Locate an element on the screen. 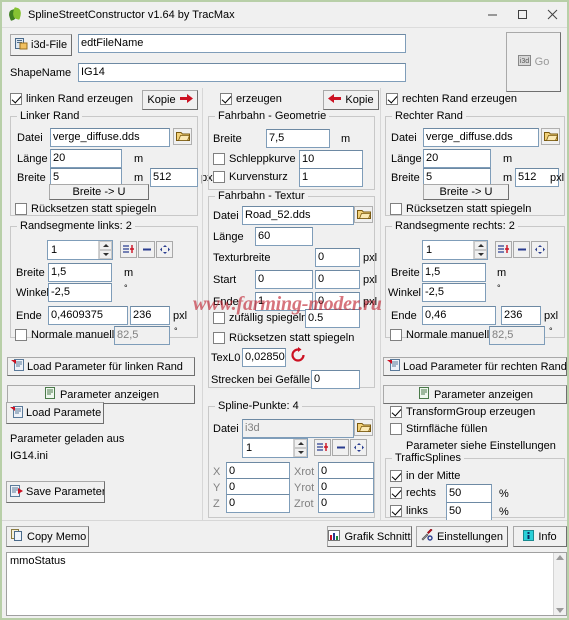 Image resolution: width=569 pixels, height=620 pixels. i3d-file-button-label: i3d-File is located at coordinates (49, 45).